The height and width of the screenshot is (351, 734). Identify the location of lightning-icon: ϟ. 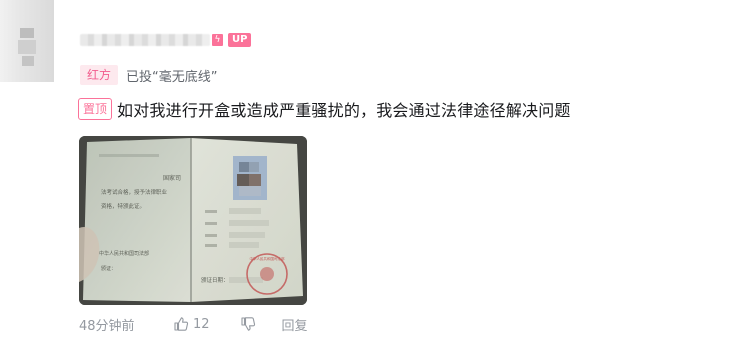
(217, 40).